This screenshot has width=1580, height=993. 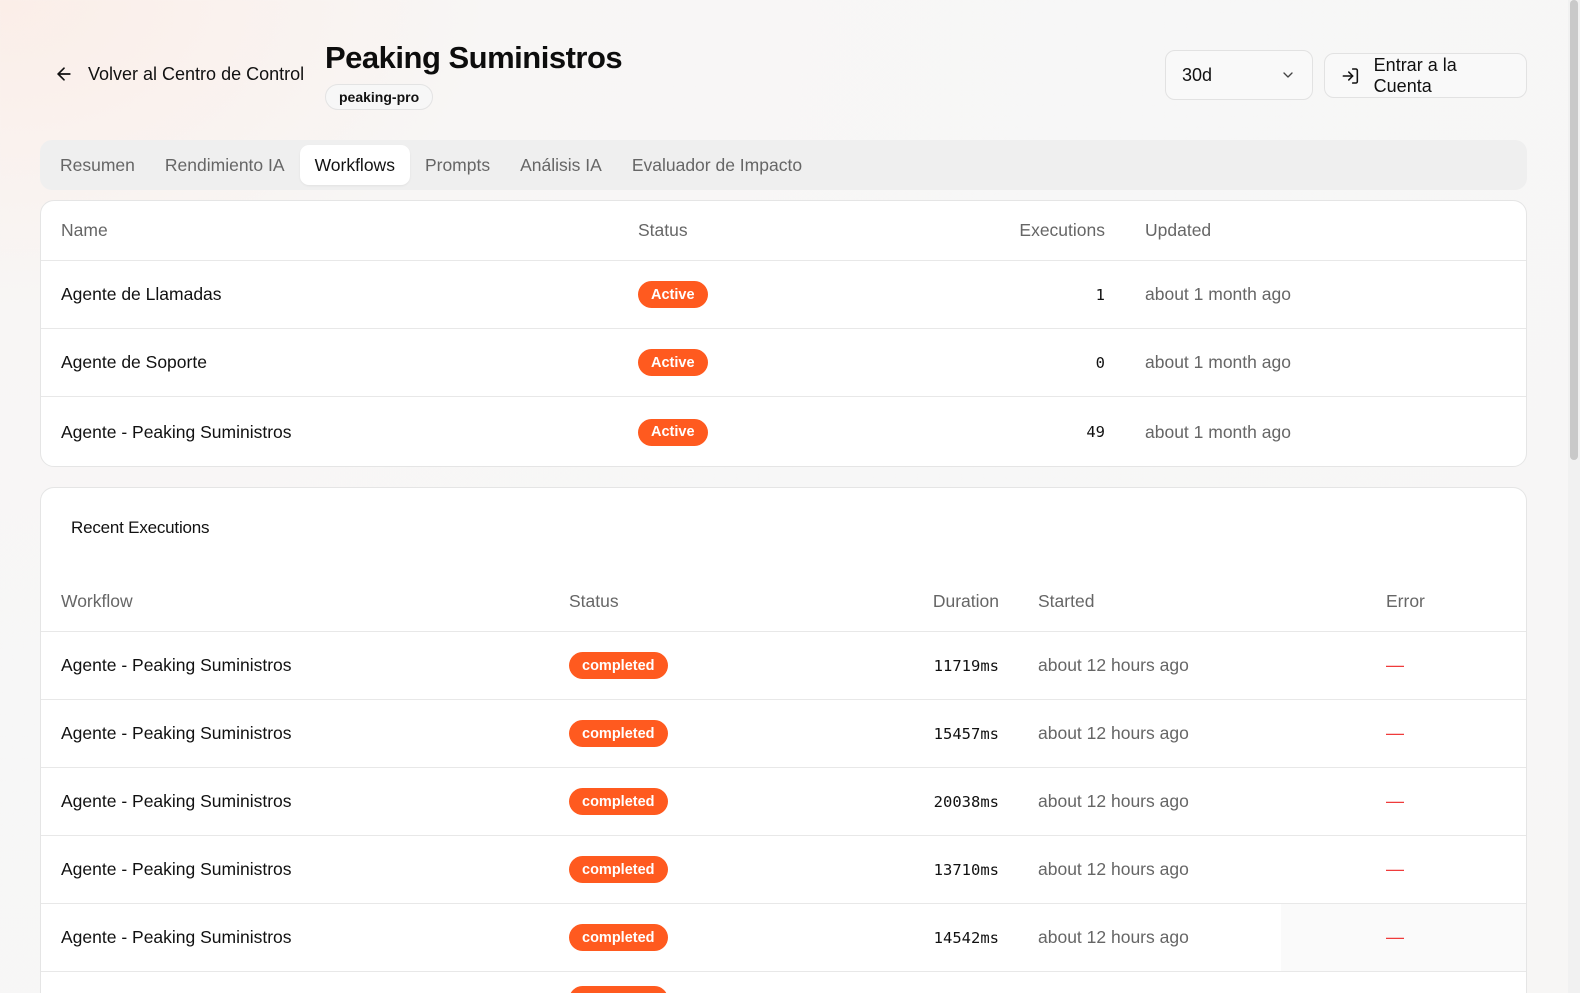 I want to click on enter-account-button: Entrar a la Cuenta, so click(x=1425, y=75).